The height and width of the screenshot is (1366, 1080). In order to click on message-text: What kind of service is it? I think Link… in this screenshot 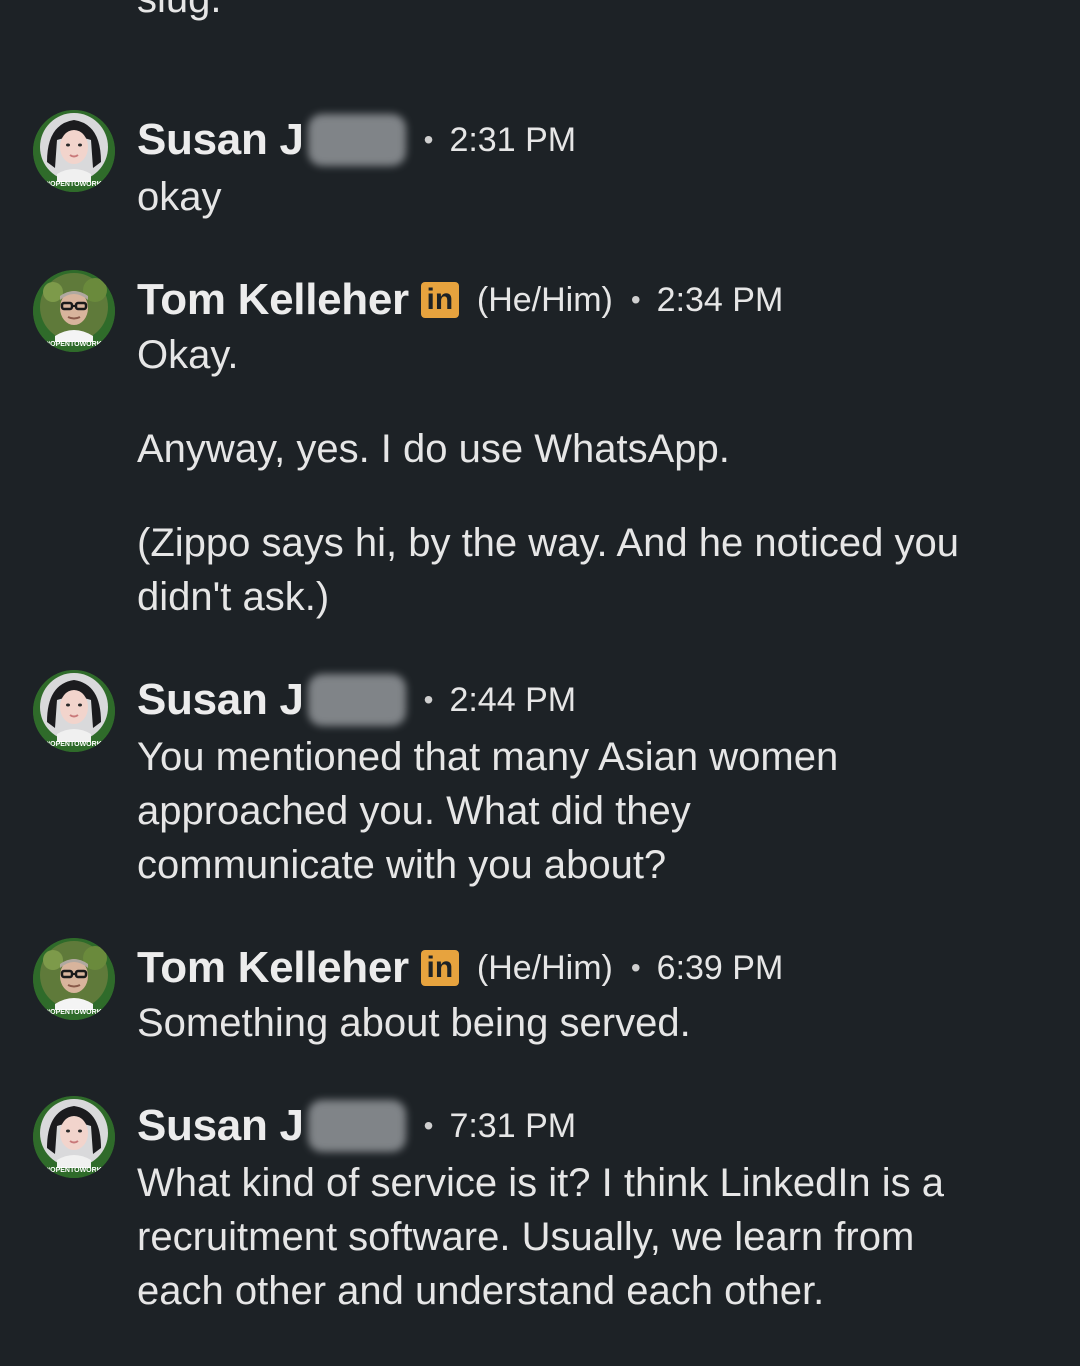, I will do `click(541, 1237)`.